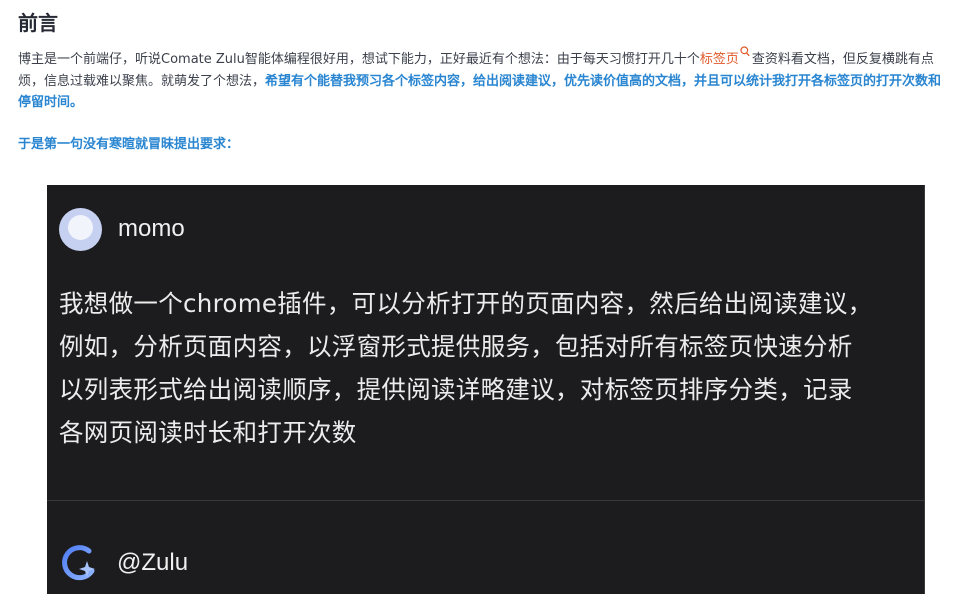  Describe the element at coordinates (129, 144) in the screenshot. I see `lead-text: 于是第一句没有寒暄就冒昧提出要求：` at that location.